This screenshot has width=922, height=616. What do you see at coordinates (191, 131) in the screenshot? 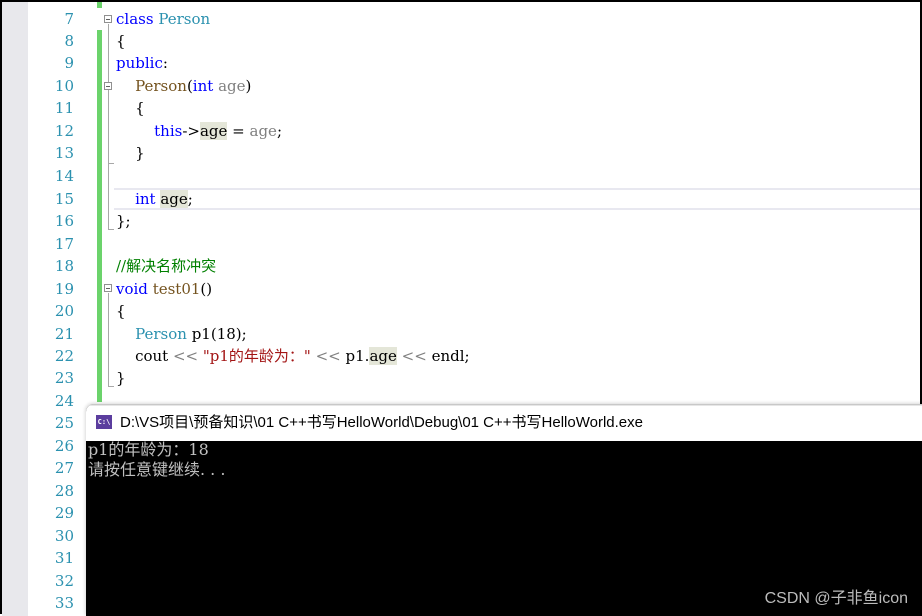
I see `operator: ->` at bounding box center [191, 131].